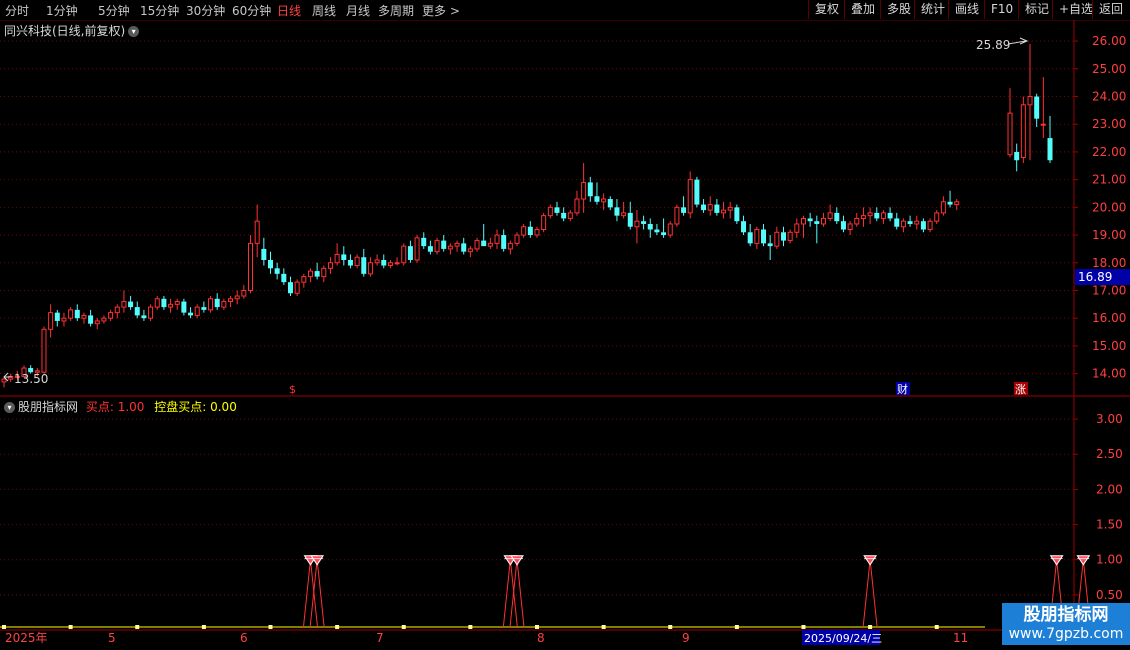 The image size is (1130, 650). Describe the element at coordinates (120, 406) in the screenshot. I see `indicator-title: ▾ 股朋指标网 买点: 1.00 控盘买点: 0.00` at that location.